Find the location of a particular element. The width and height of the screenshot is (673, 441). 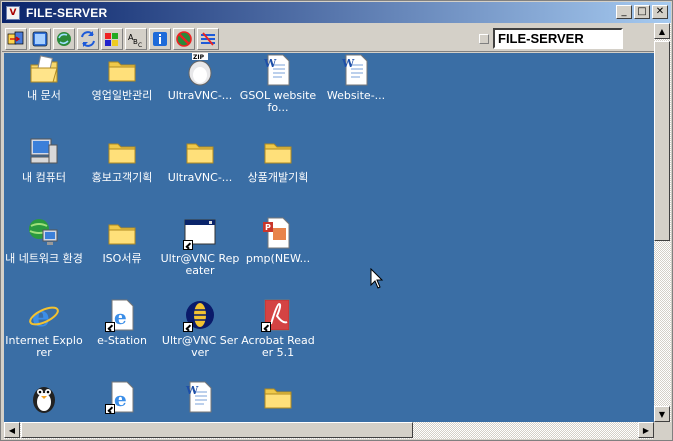

scroll-up-button: ▲ is located at coordinates (662, 31).